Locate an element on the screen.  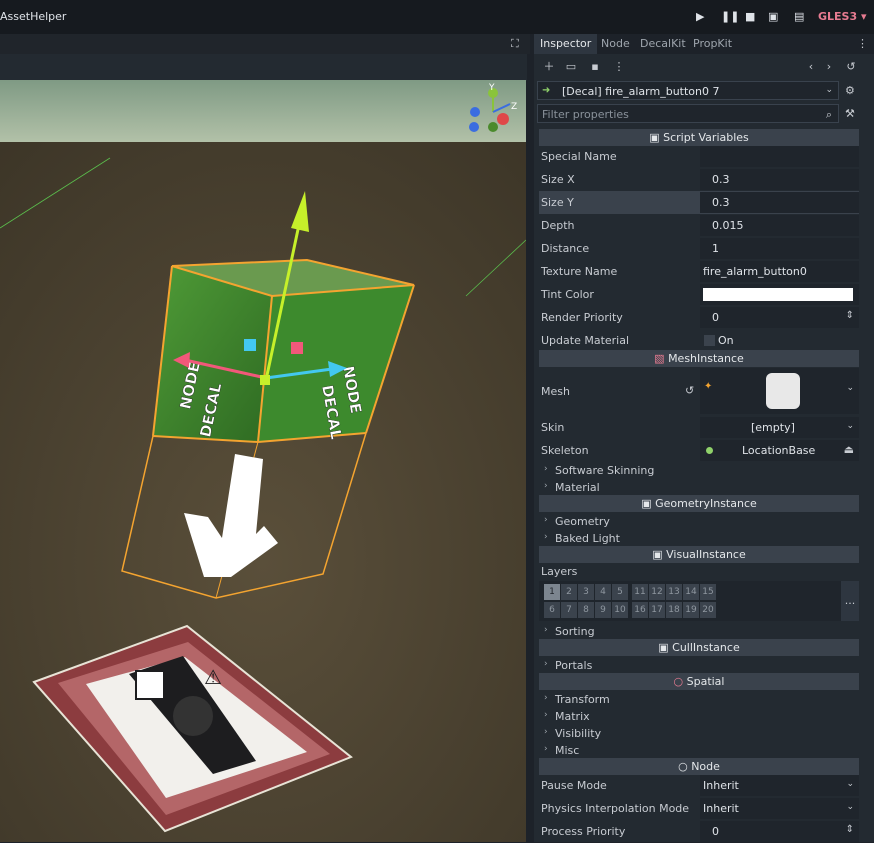
layer-cell: 14 is located at coordinates (691, 592).